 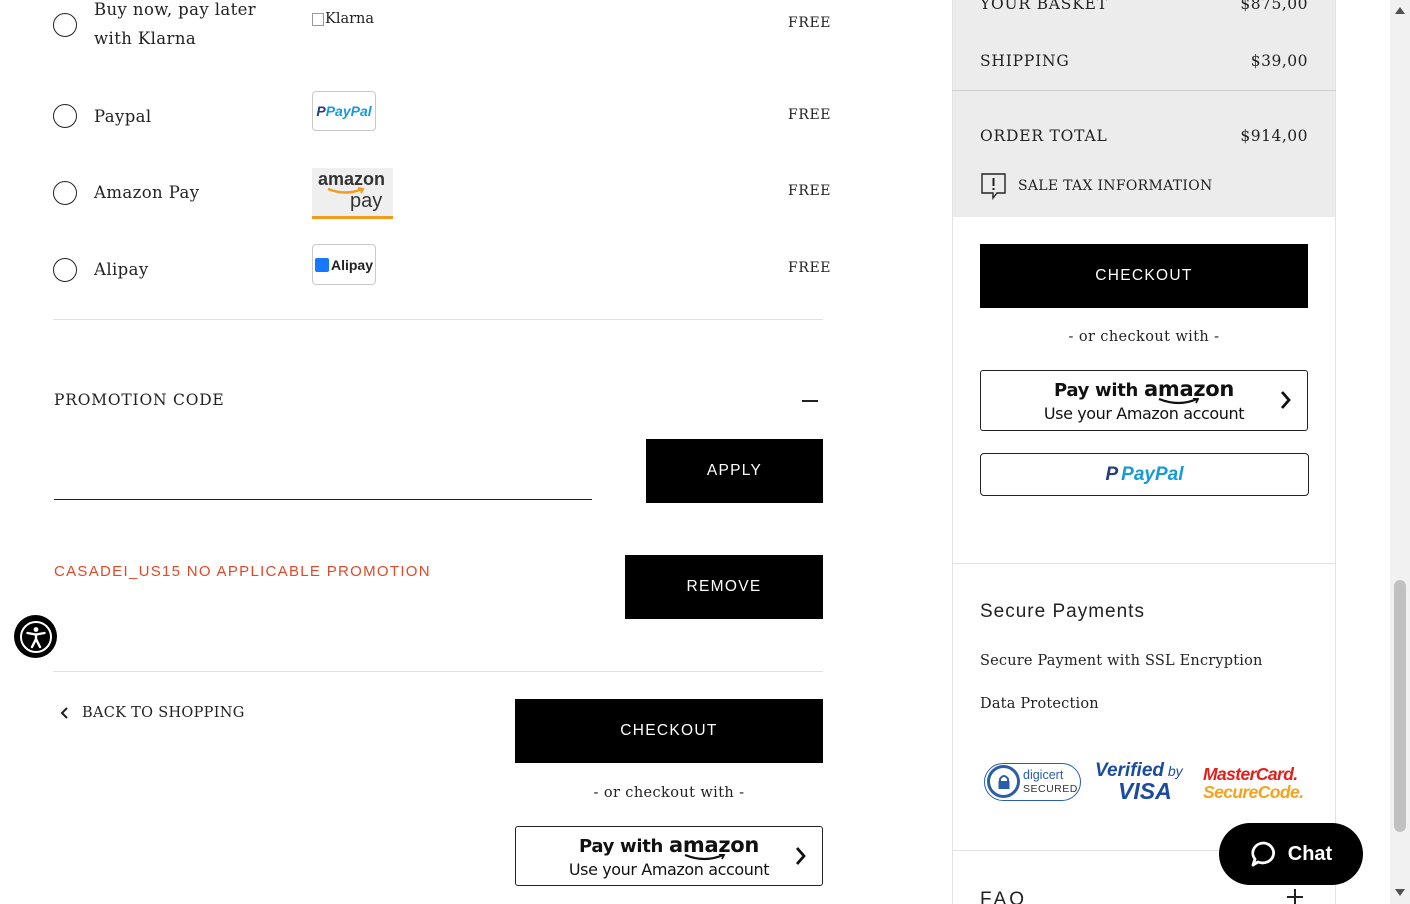 I want to click on remove-button-label: REMOVE, so click(x=724, y=586).